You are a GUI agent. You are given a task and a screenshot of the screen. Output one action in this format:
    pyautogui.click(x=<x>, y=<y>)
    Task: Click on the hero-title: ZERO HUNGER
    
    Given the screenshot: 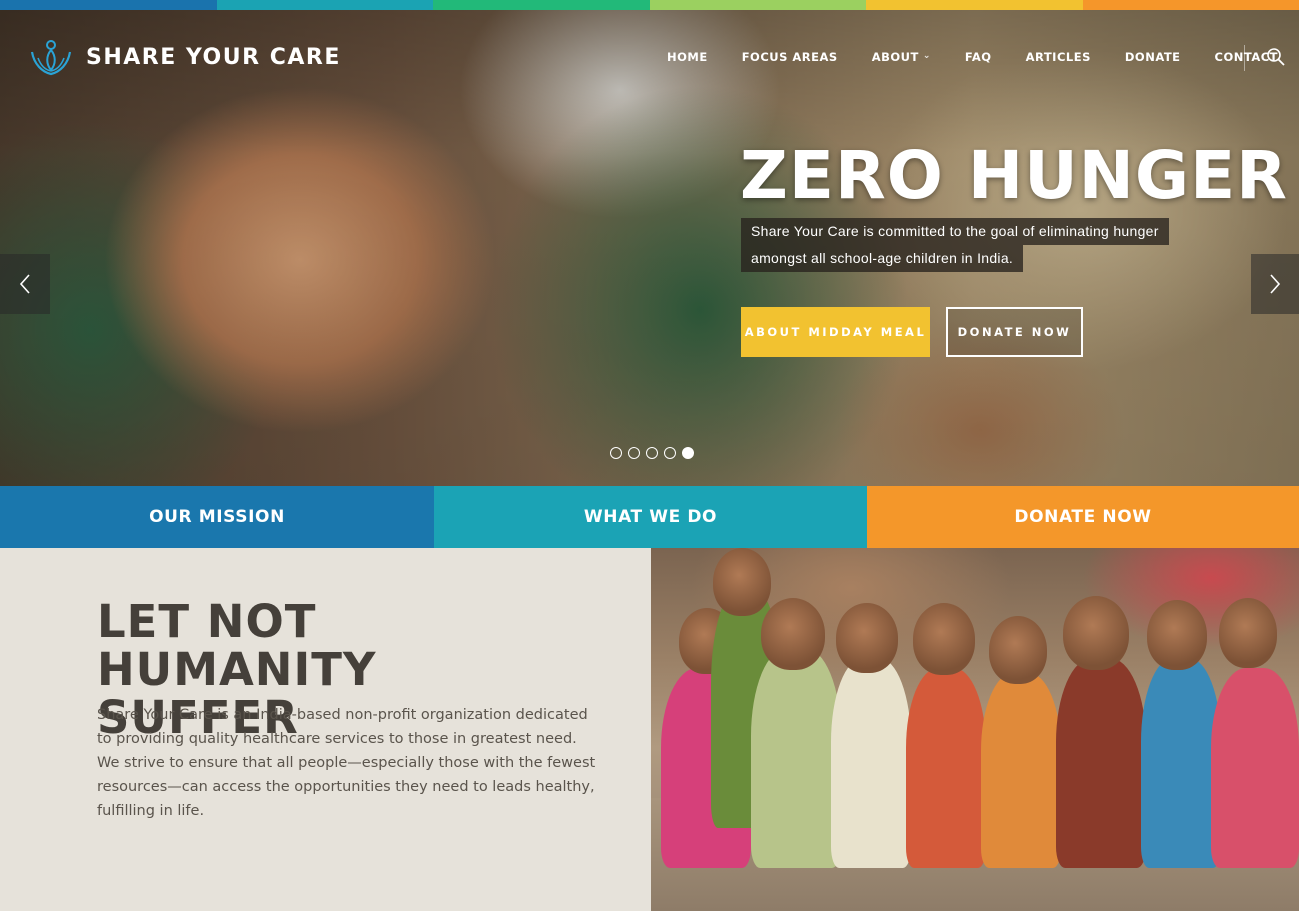 What is the action you would take?
    pyautogui.click(x=1014, y=175)
    